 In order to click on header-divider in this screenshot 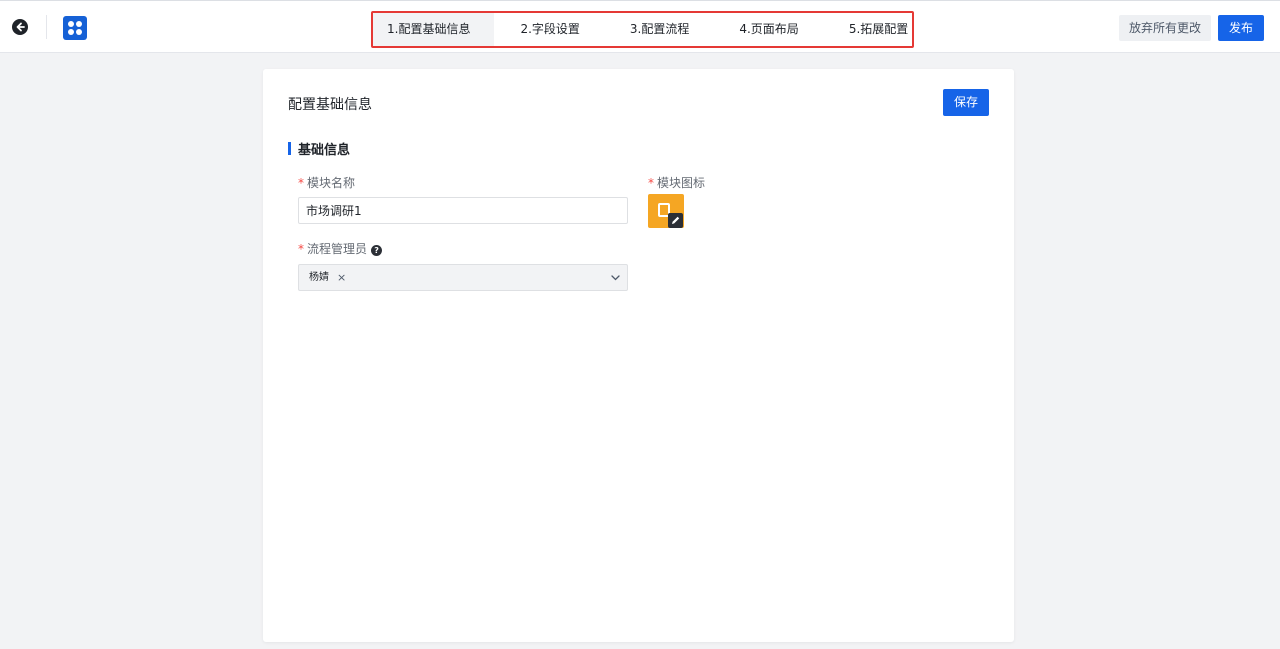, I will do `click(46, 27)`.